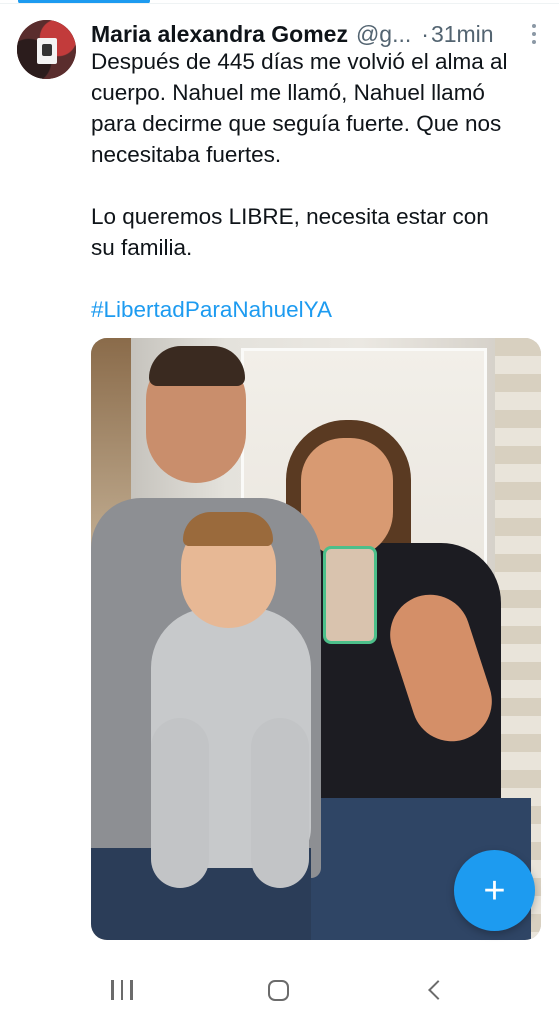 This screenshot has width=559, height=1024. Describe the element at coordinates (316, 309) in the screenshot. I see `hashtag-link: #LibertadParaNahuelYA` at that location.